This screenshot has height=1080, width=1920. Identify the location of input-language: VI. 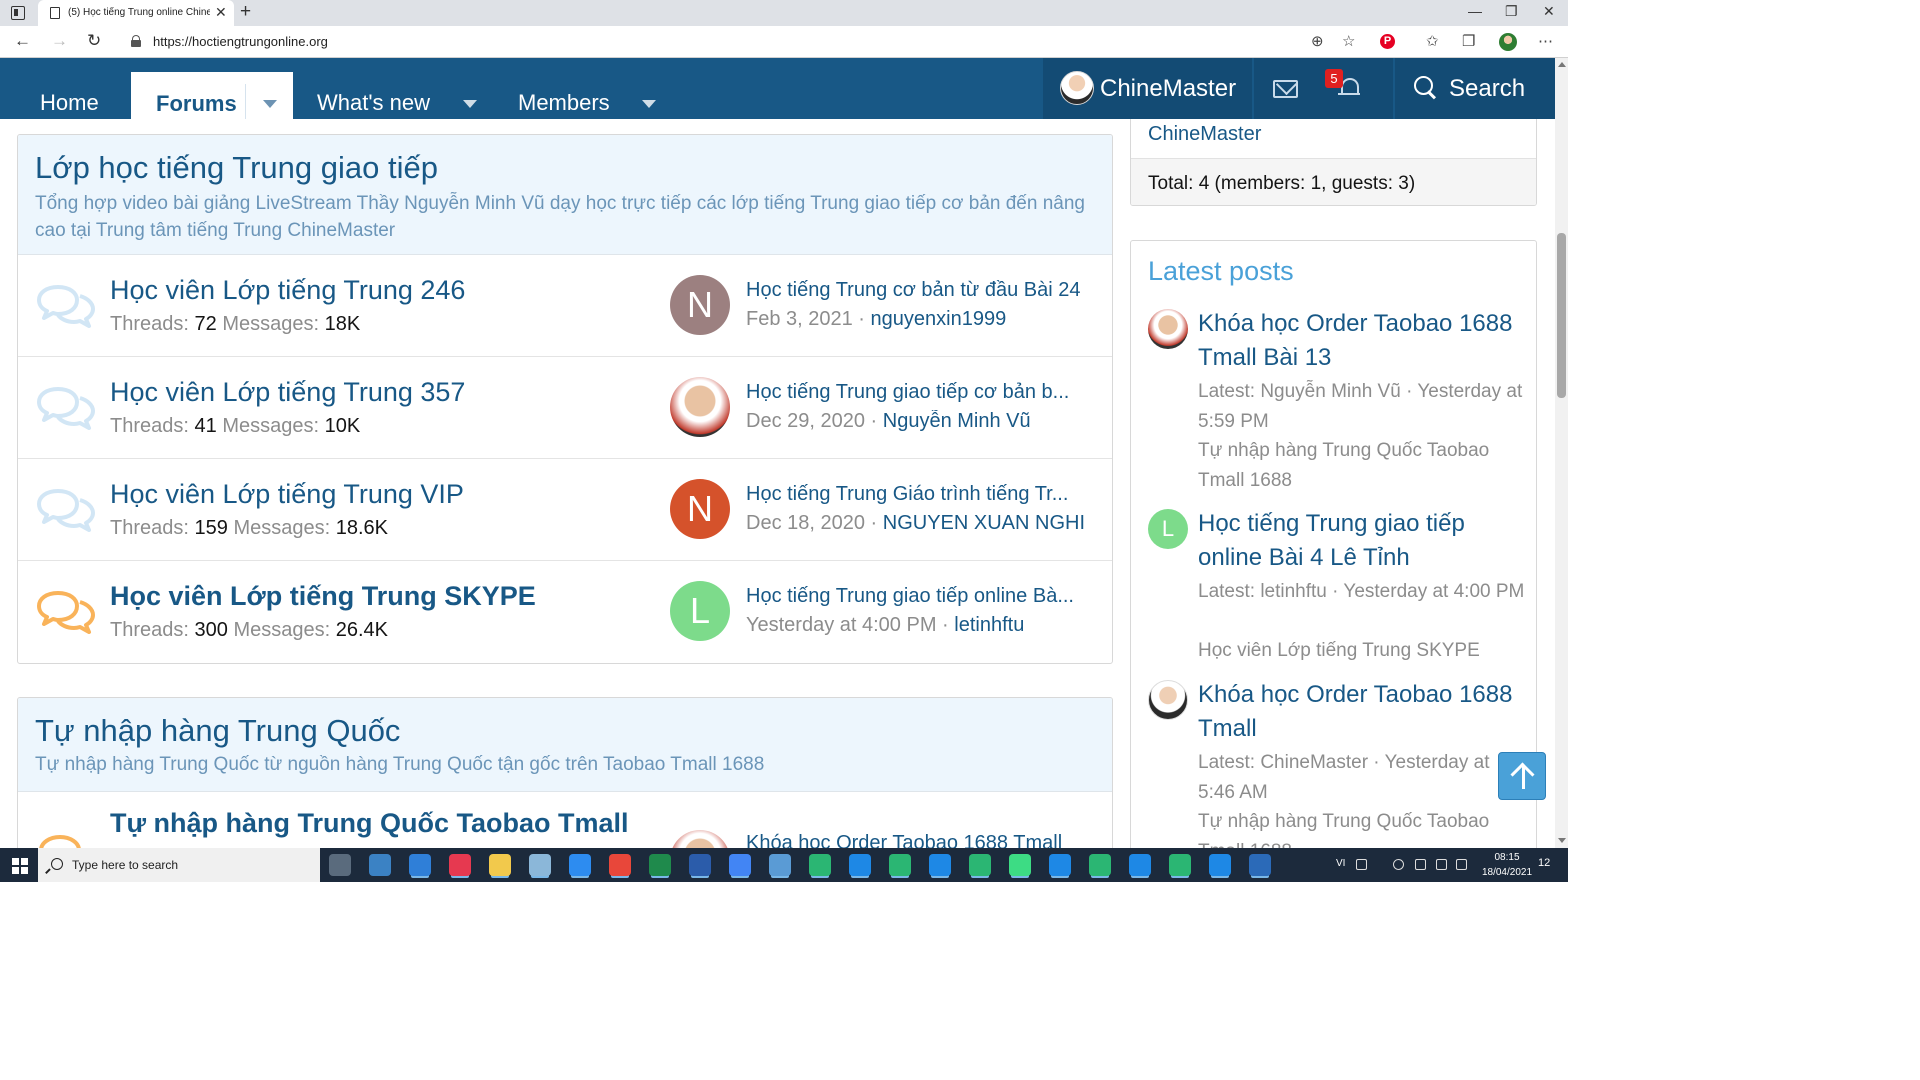
(1340, 863).